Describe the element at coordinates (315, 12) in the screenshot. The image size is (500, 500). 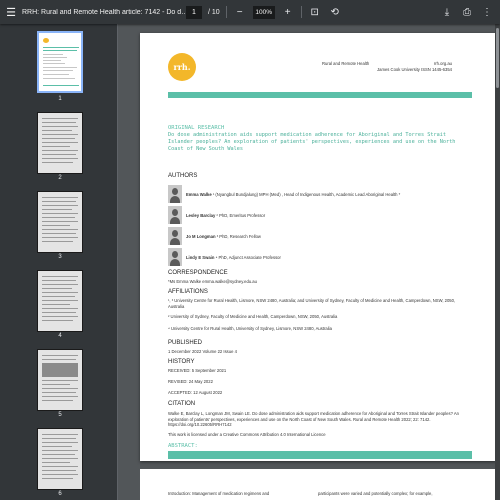
I see `fit-page-icon: ⊡` at that location.